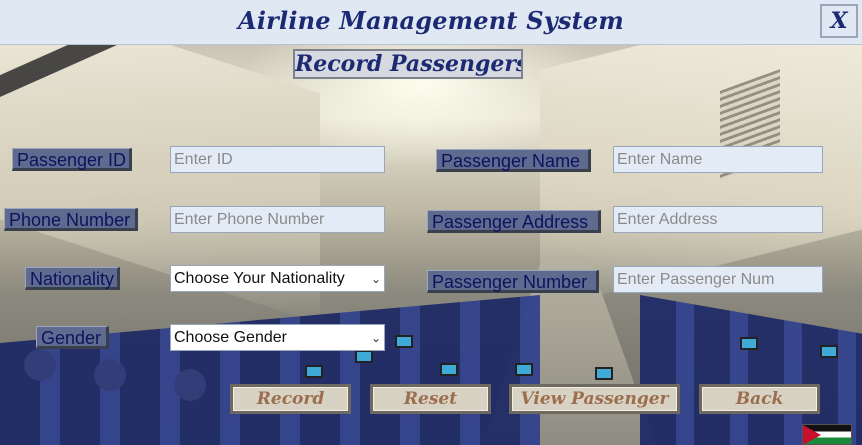  Describe the element at coordinates (759, 399) in the screenshot. I see `back-button: Back` at that location.